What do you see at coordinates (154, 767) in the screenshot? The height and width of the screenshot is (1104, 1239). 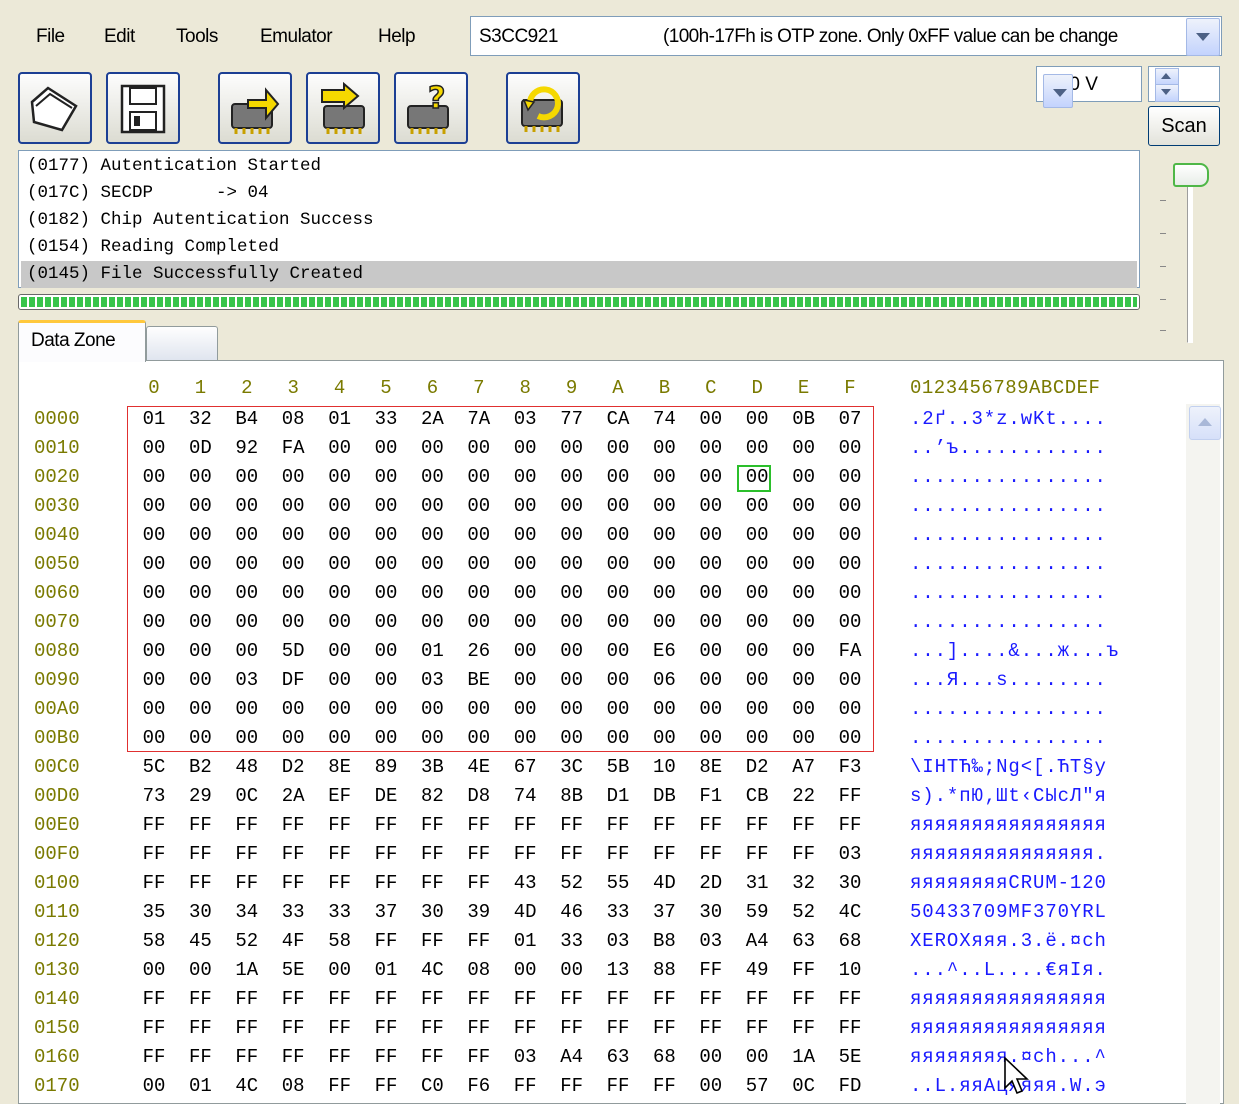 I see `hex-byte-cell: 5C` at bounding box center [154, 767].